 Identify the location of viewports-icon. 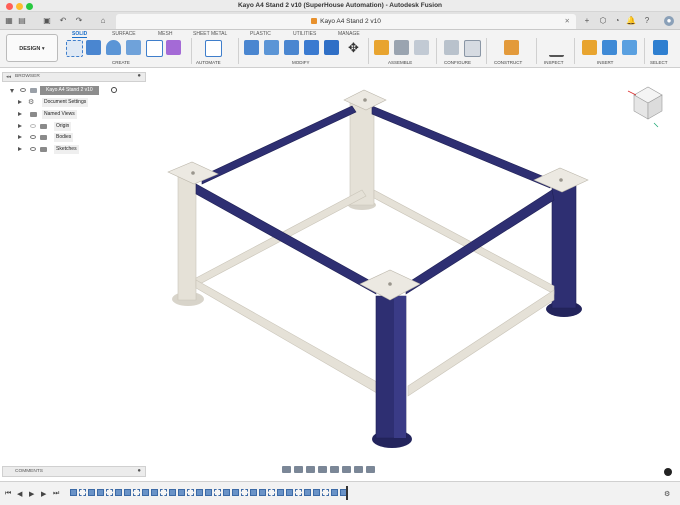
(370, 469).